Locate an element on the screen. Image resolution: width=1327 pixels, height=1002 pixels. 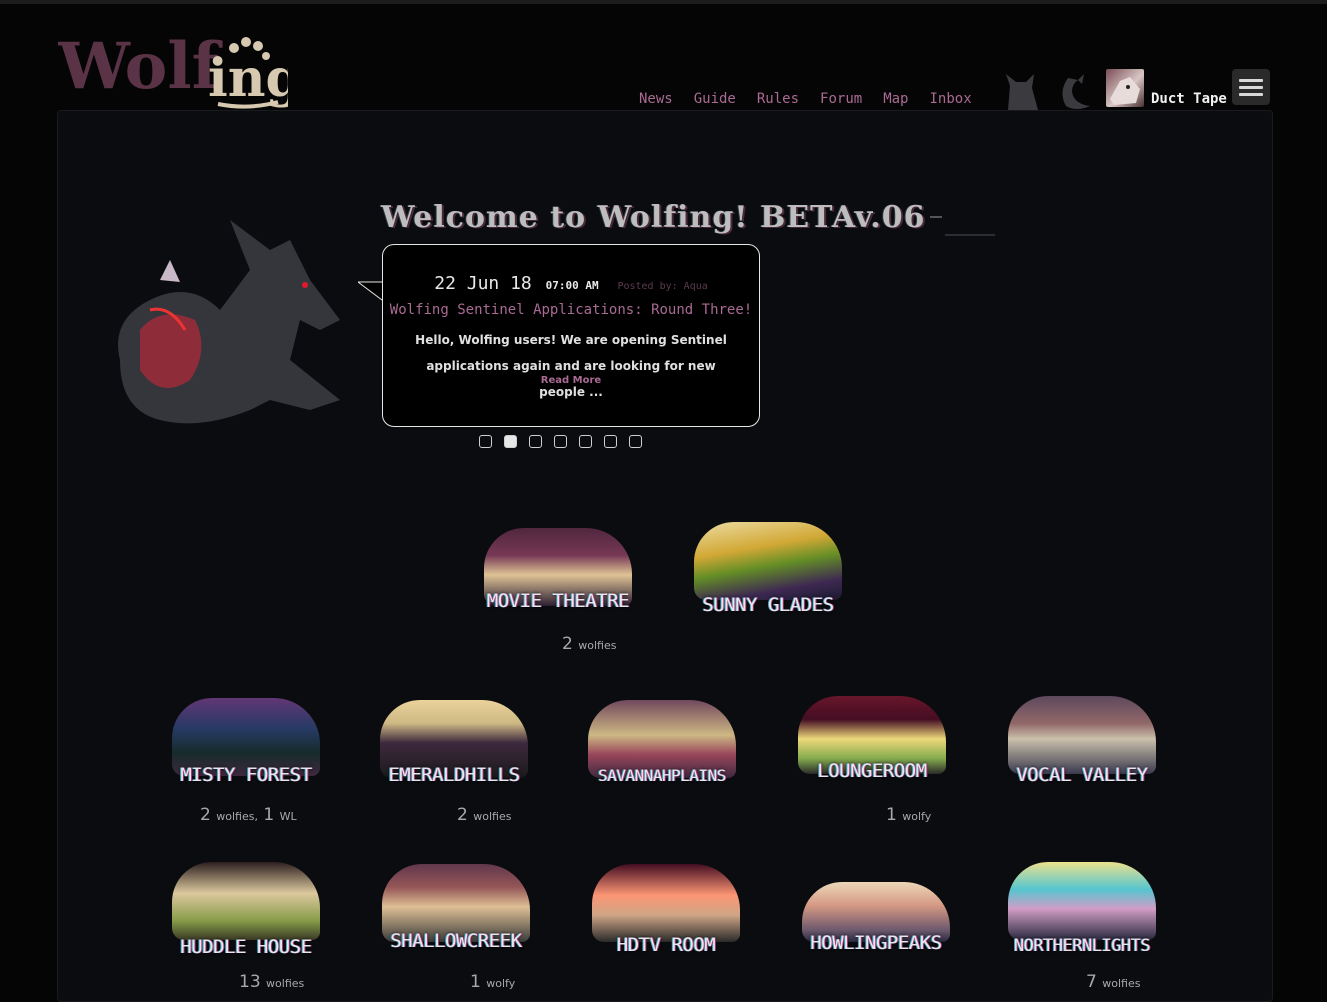
nav-news: News is located at coordinates (656, 101).